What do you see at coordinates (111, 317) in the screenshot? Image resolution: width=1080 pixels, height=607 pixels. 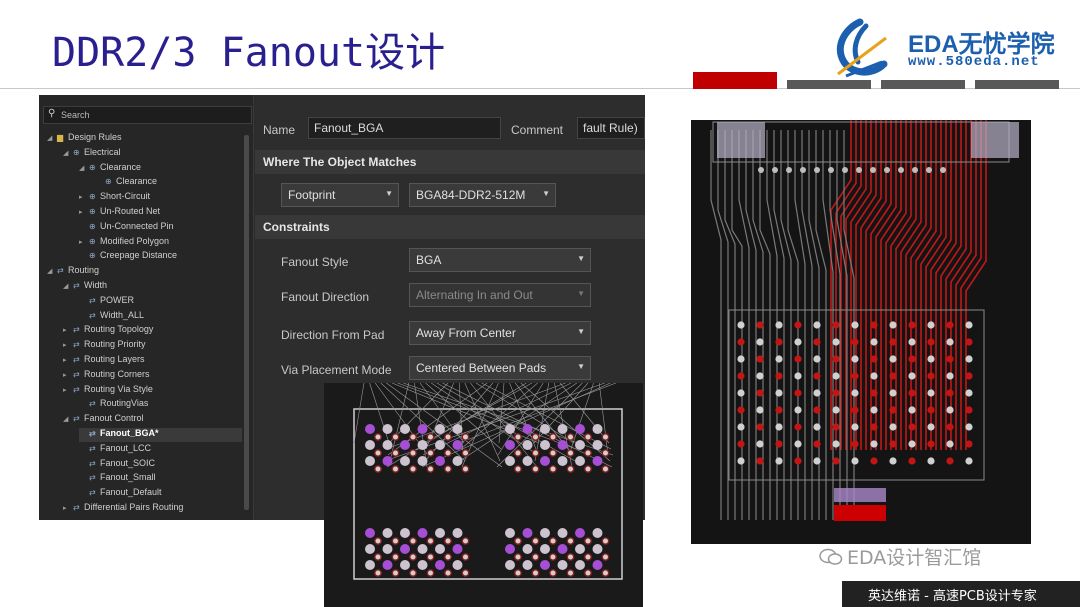 I see `tree-item: ⇄ Width_ALL` at bounding box center [111, 317].